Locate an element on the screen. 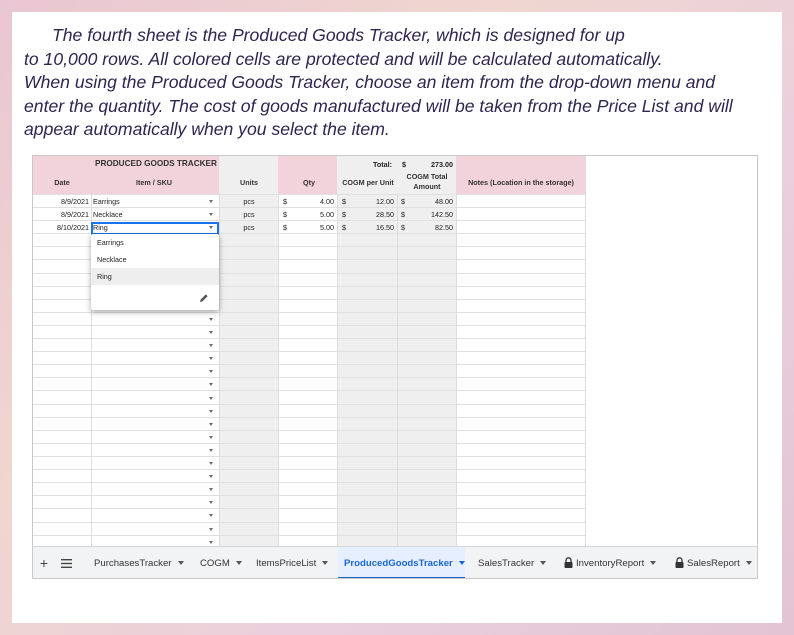  tab-cogm: COGM is located at coordinates (222, 562).